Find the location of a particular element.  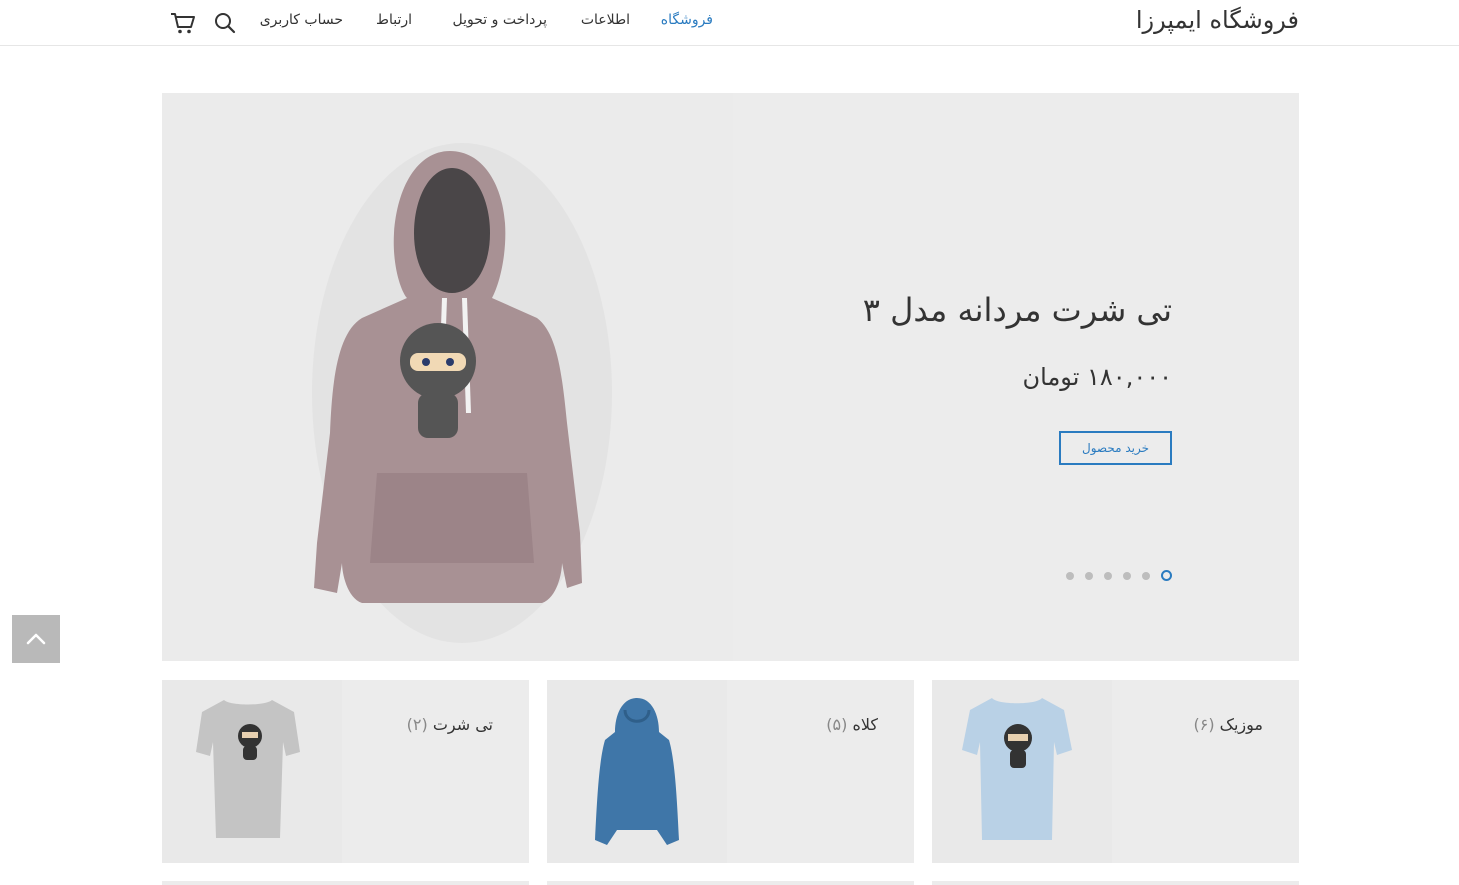

category-count: (۲) is located at coordinates (417, 724).